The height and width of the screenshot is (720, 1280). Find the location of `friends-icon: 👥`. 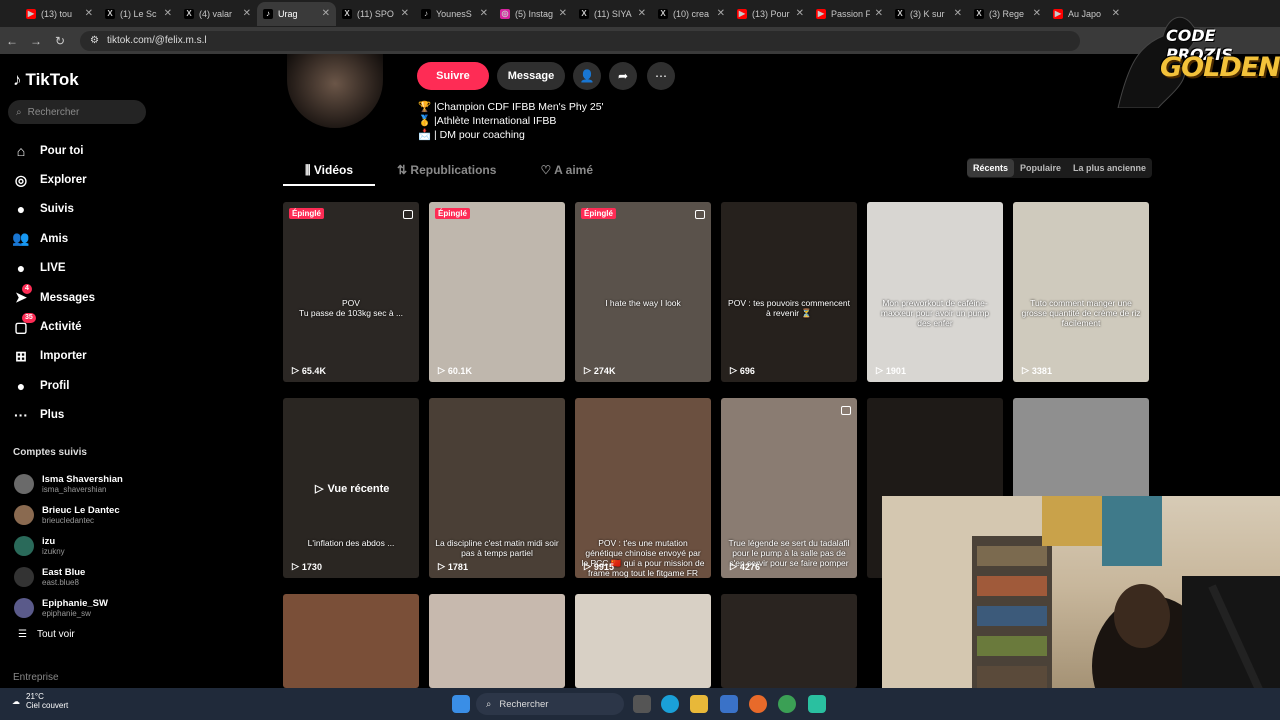

friends-icon: 👥 is located at coordinates (21, 238).